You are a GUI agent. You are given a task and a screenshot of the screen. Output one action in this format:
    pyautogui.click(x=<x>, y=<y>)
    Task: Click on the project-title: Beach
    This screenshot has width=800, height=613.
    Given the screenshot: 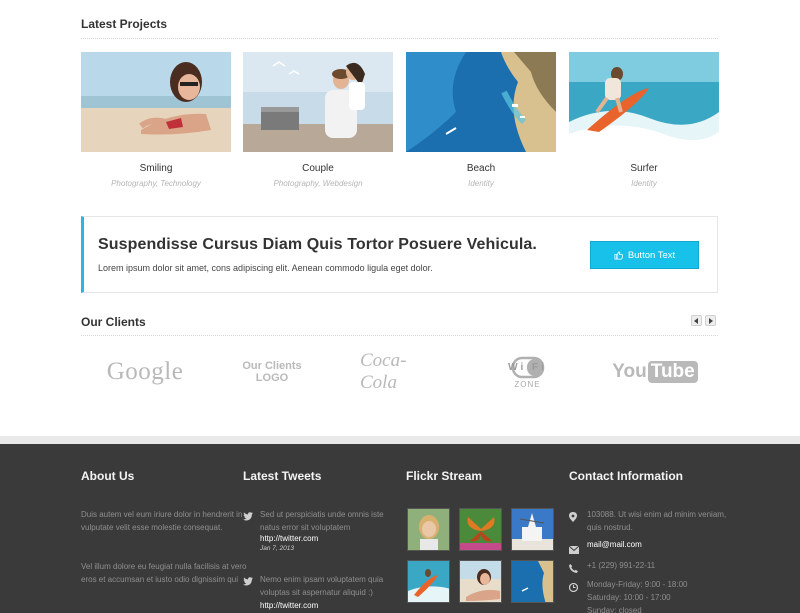 What is the action you would take?
    pyautogui.click(x=481, y=168)
    